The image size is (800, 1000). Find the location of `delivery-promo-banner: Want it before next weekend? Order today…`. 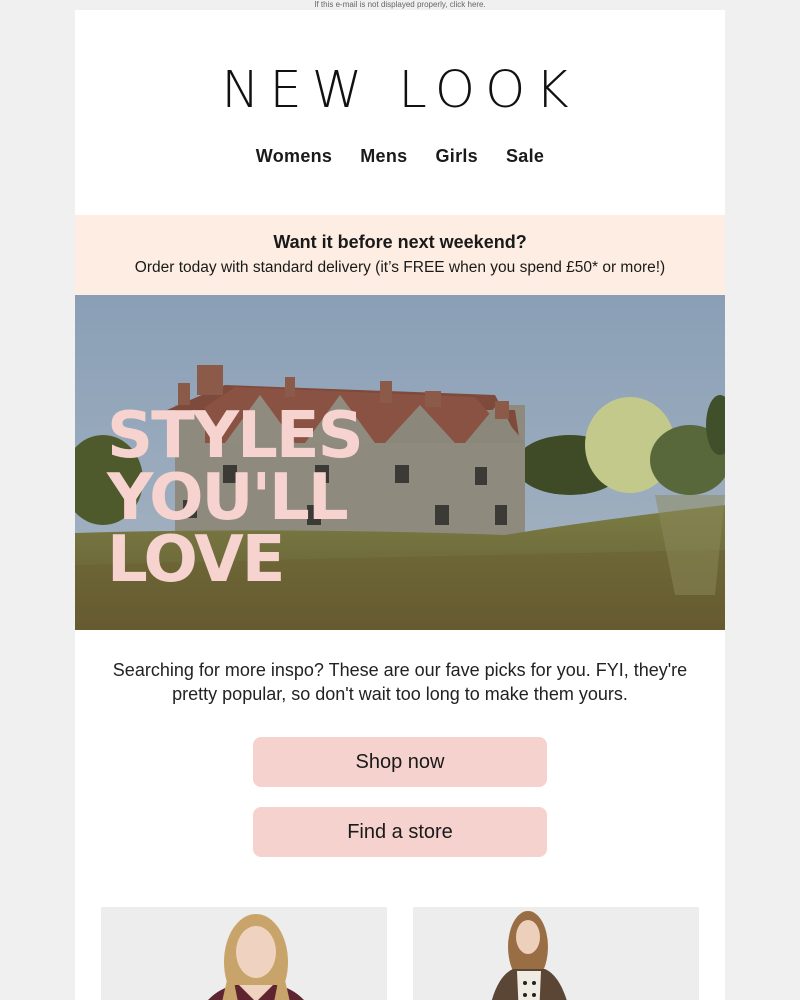

delivery-promo-banner: Want it before next weekend? Order today… is located at coordinates (400, 255).